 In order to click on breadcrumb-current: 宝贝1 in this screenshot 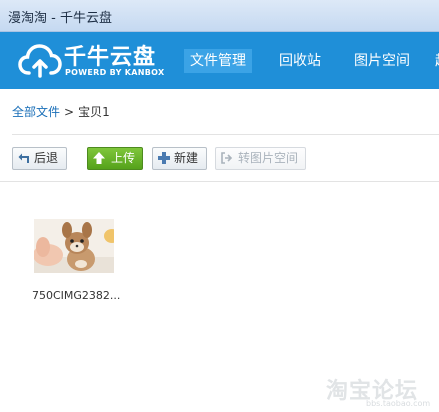, I will do `click(94, 112)`.